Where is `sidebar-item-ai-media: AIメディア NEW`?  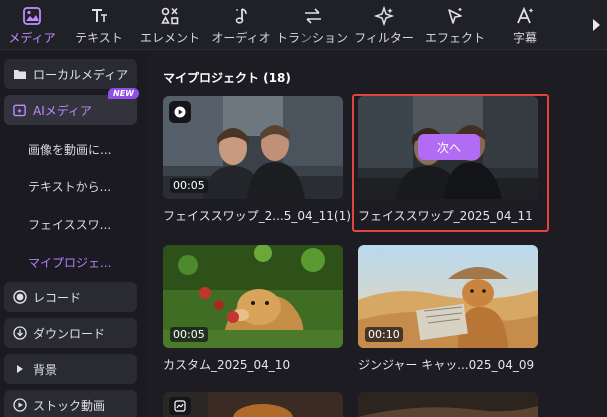
sidebar-item-ai-media: AIメディア NEW is located at coordinates (71, 106).